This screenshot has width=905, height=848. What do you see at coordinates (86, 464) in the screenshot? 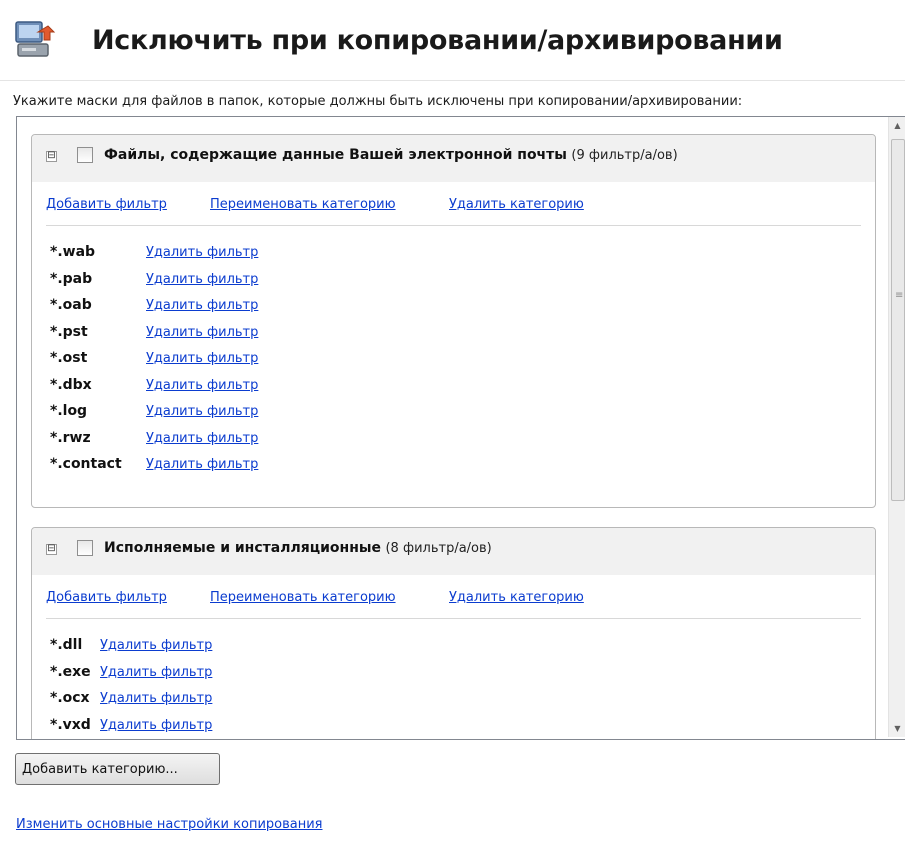
I see `filter-mask: *.contact` at bounding box center [86, 464].